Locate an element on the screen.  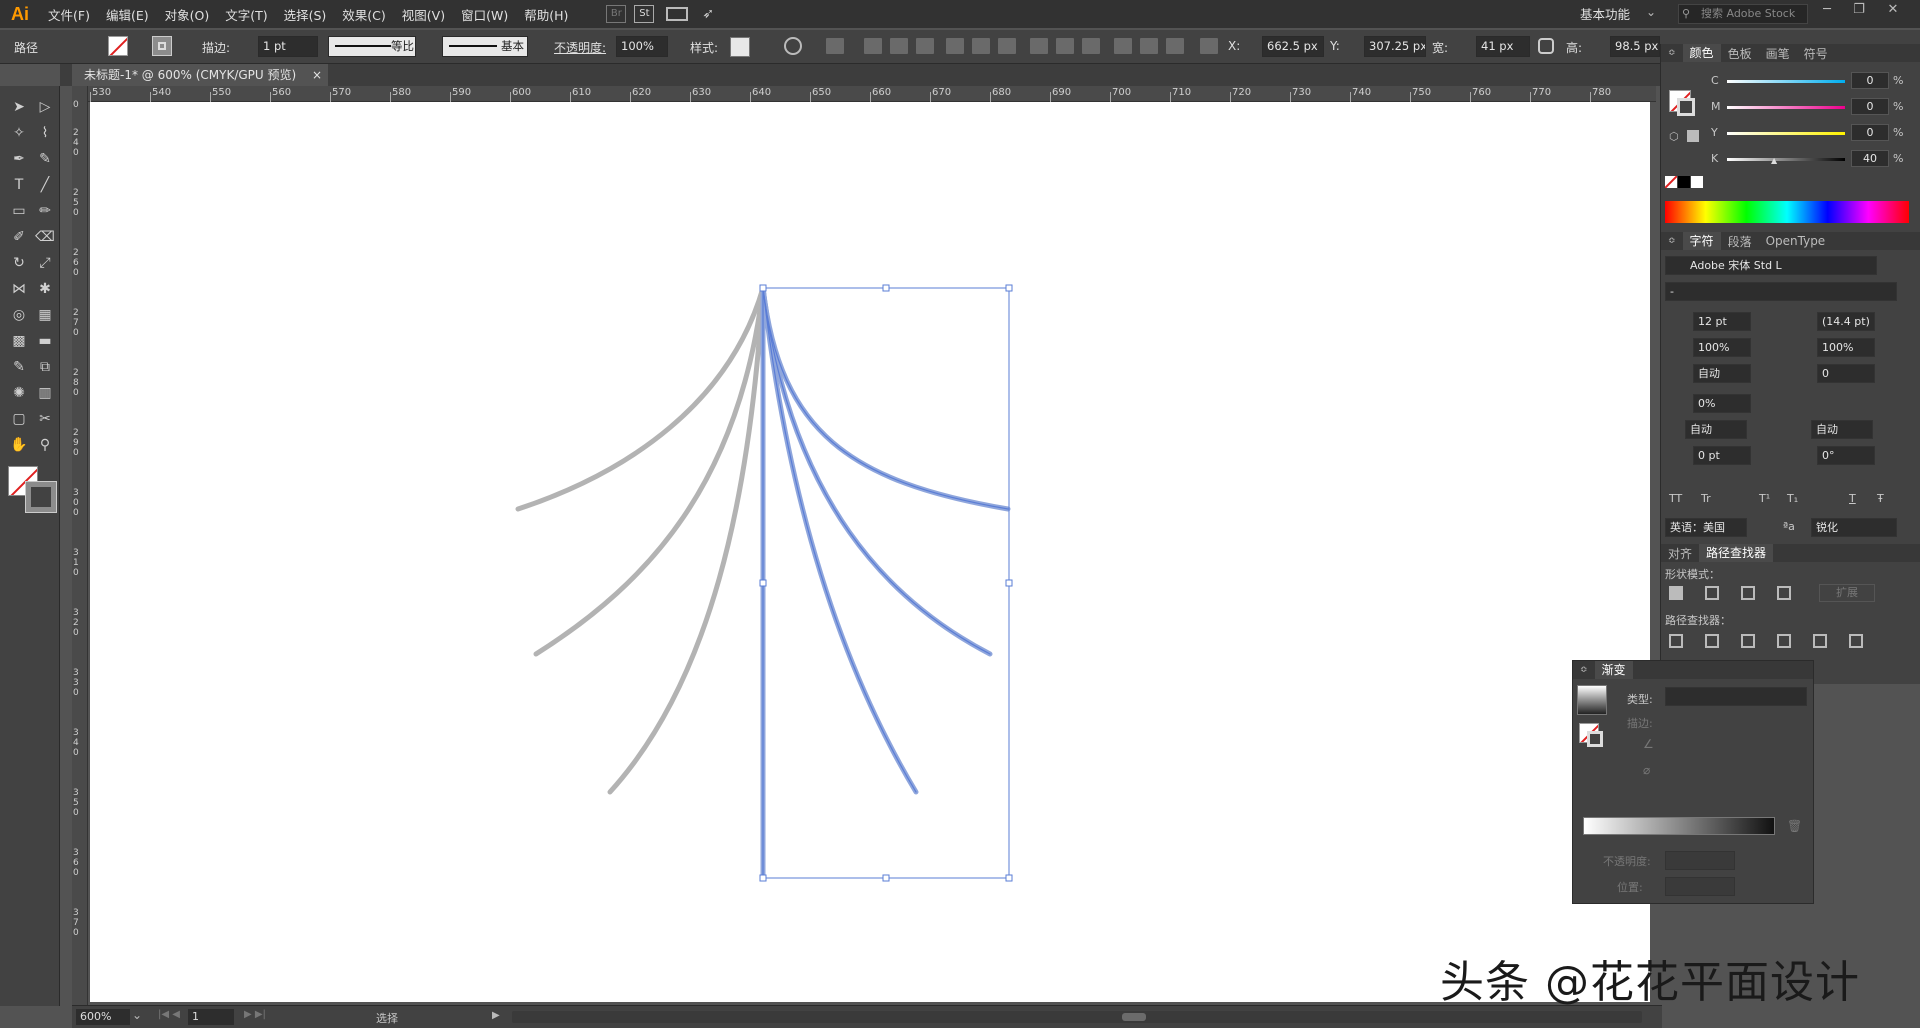
channel-y-value: 0 is located at coordinates (1870, 132).